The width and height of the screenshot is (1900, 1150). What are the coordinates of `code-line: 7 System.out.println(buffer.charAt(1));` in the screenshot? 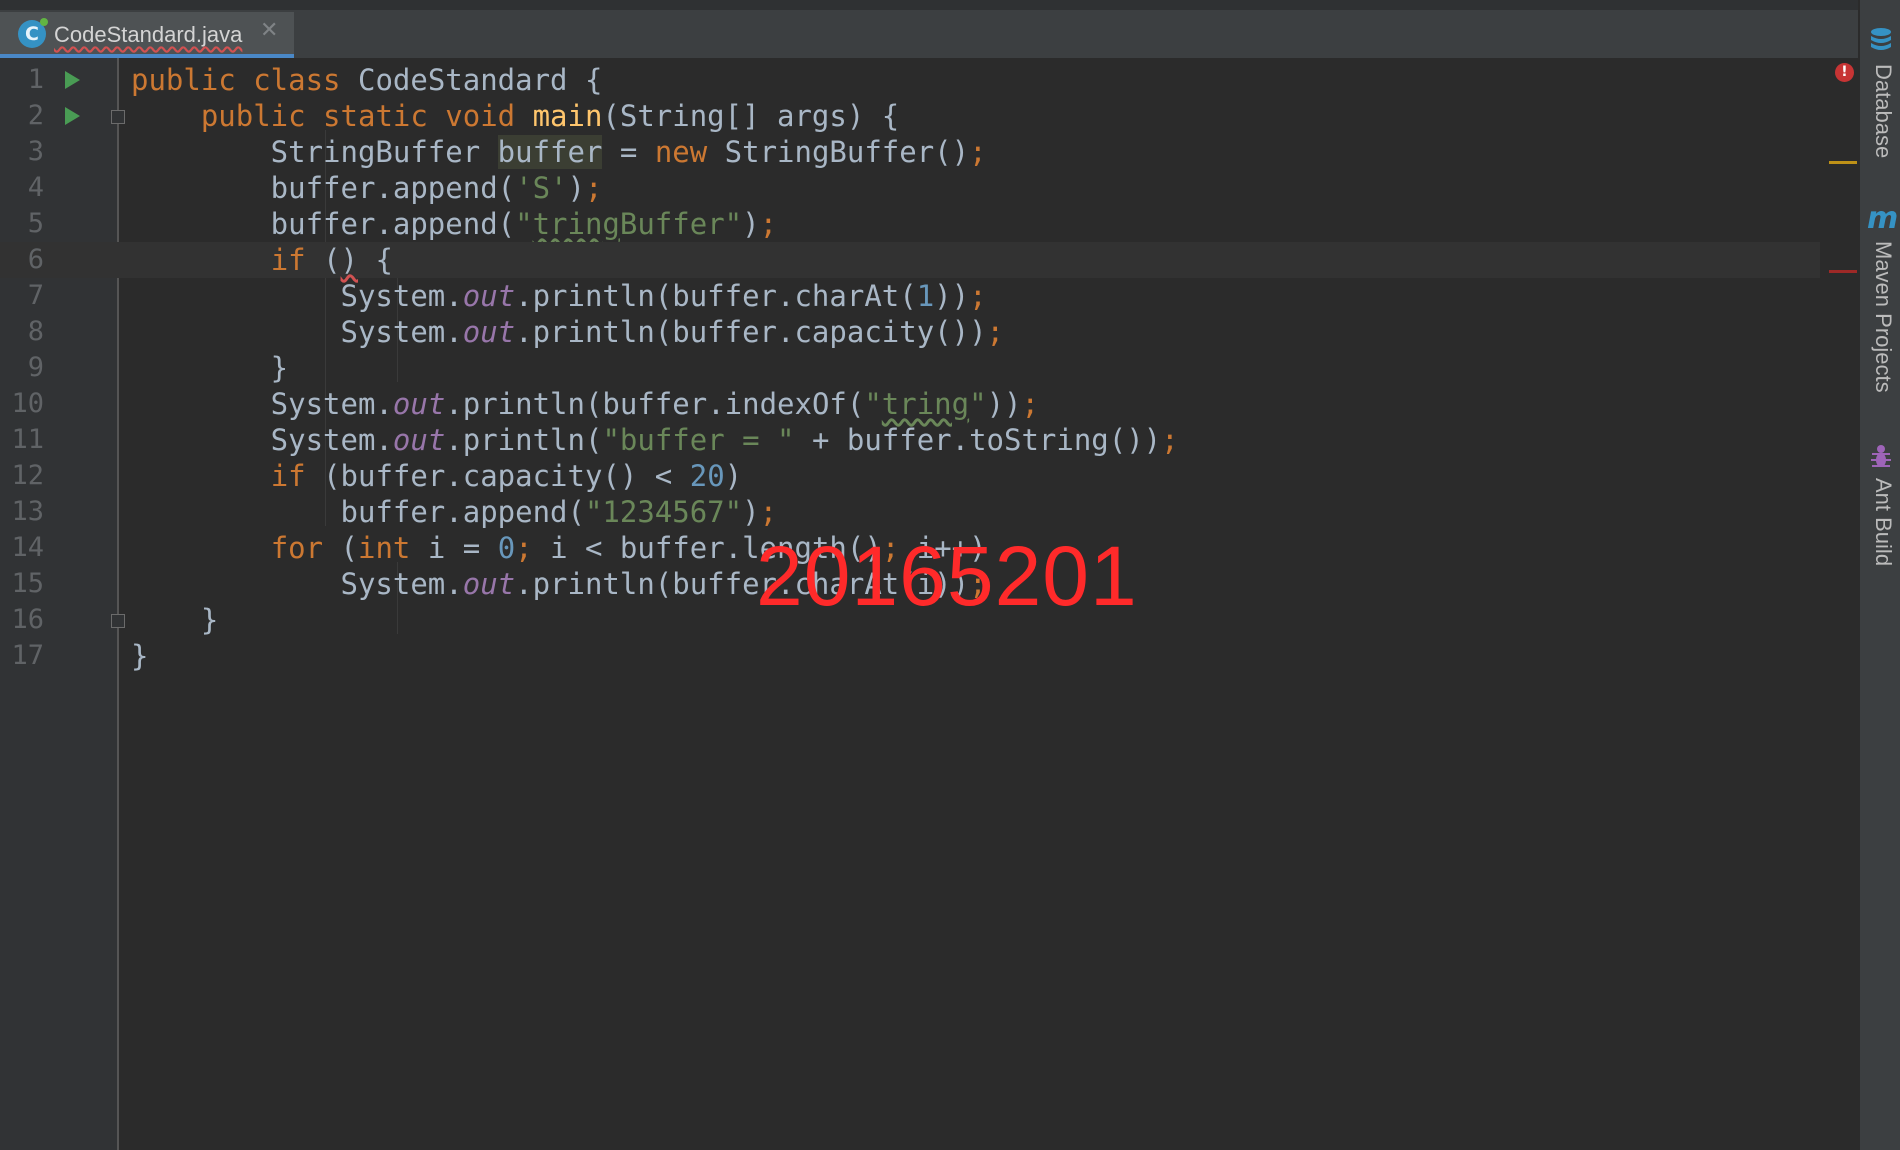 It's located at (910, 296).